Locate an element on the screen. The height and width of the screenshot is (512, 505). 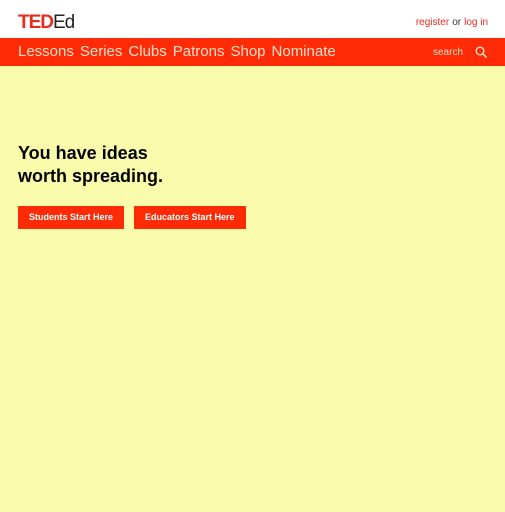
register-link: register is located at coordinates (432, 22).